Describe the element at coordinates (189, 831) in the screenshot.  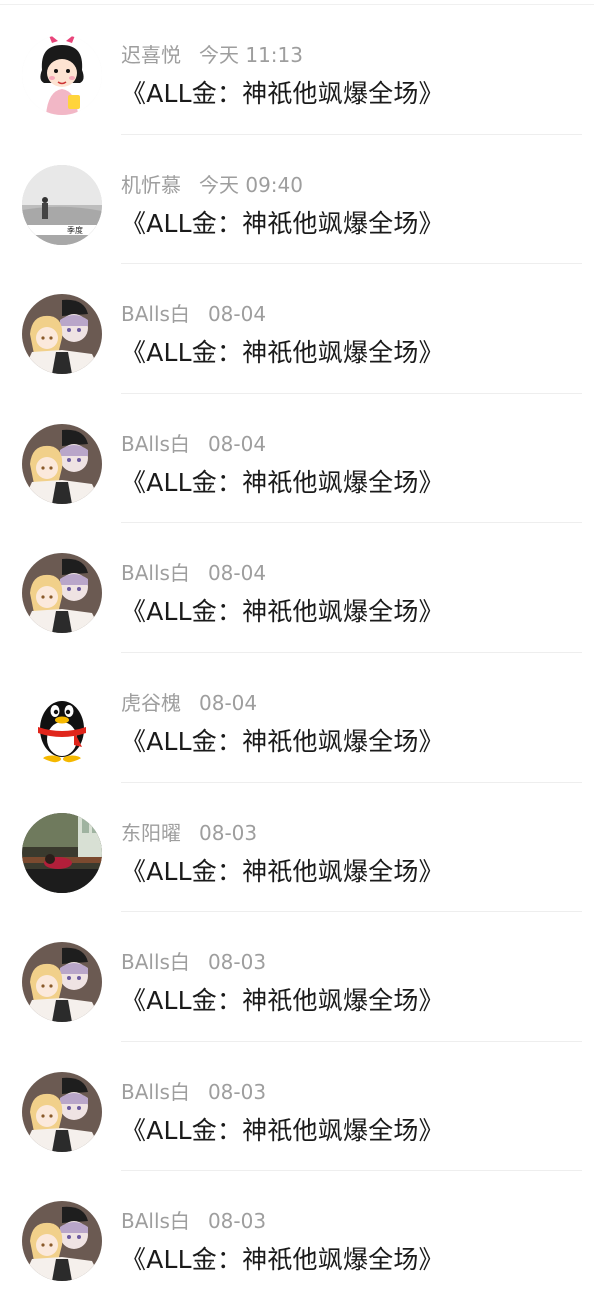
I see `message-meta: 东阳曜 08-03` at that location.